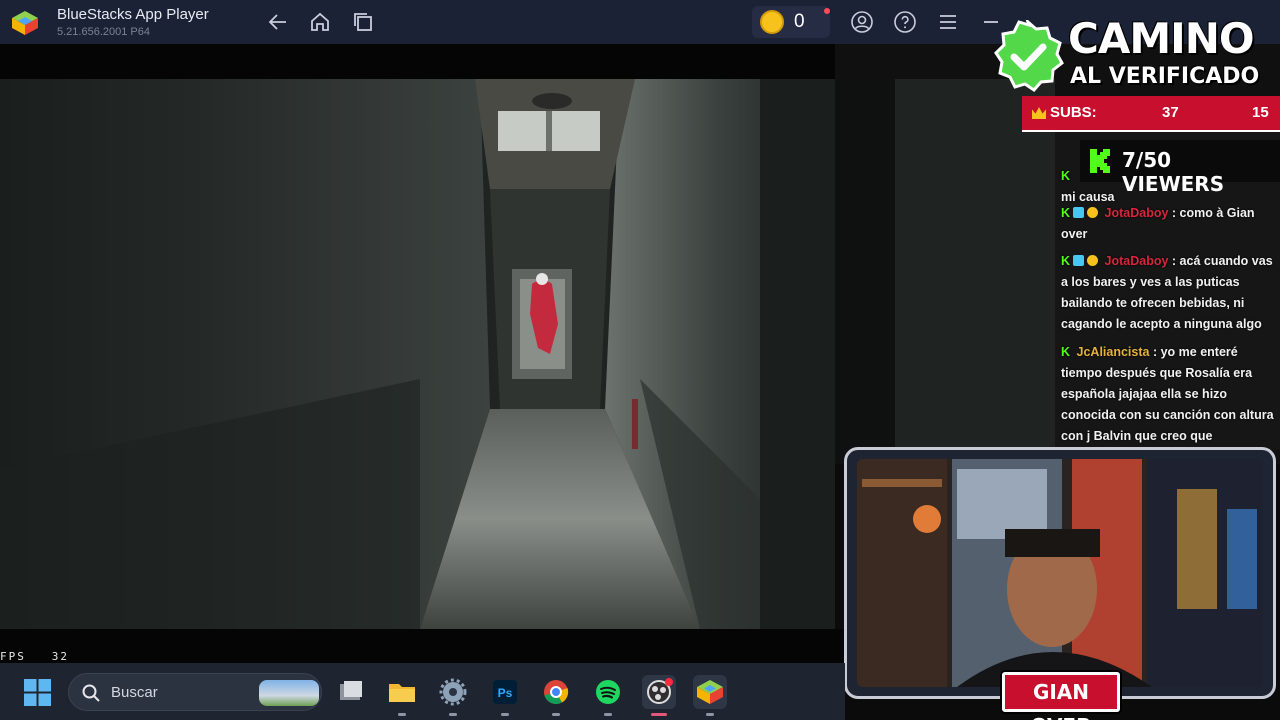 This screenshot has height=720, width=1280. I want to click on chrome-icon, so click(556, 695).